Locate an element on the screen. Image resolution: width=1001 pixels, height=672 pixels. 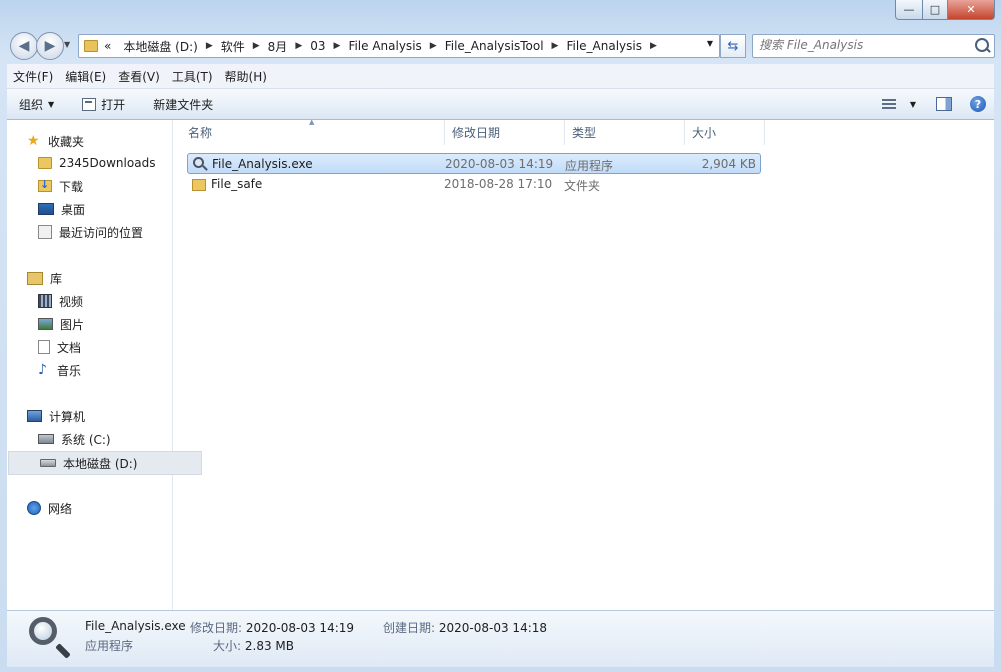
open-button: 打开 is located at coordinates (99, 104).